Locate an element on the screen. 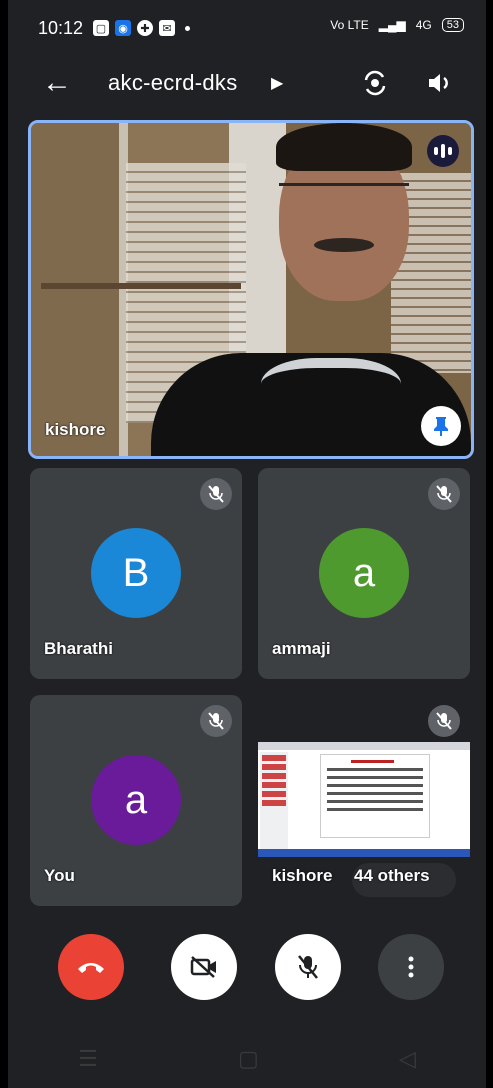  speaking-indicator-icon is located at coordinates (443, 151).